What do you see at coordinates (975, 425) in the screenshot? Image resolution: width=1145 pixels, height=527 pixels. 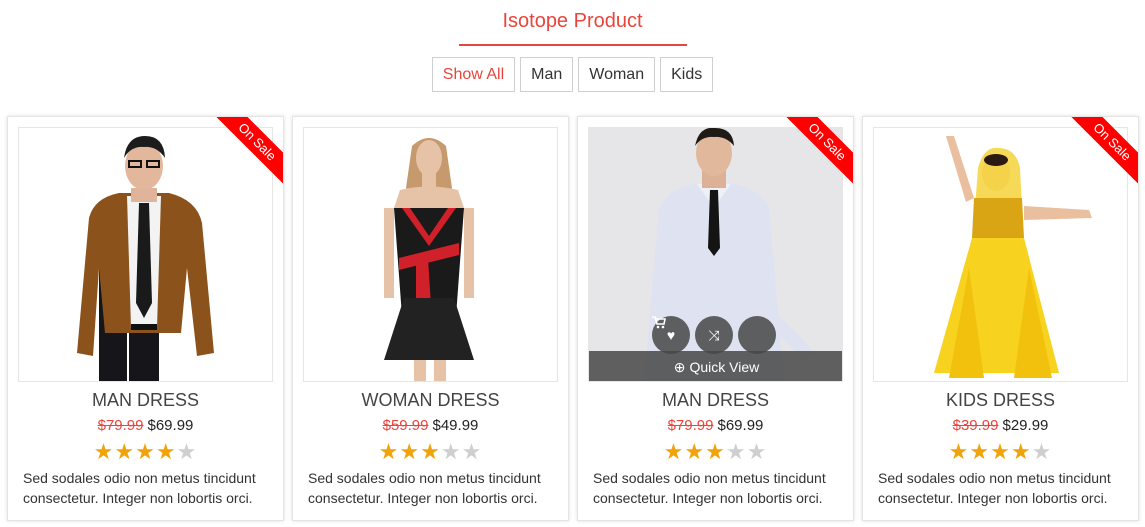 I see `old-price: $39.99` at bounding box center [975, 425].